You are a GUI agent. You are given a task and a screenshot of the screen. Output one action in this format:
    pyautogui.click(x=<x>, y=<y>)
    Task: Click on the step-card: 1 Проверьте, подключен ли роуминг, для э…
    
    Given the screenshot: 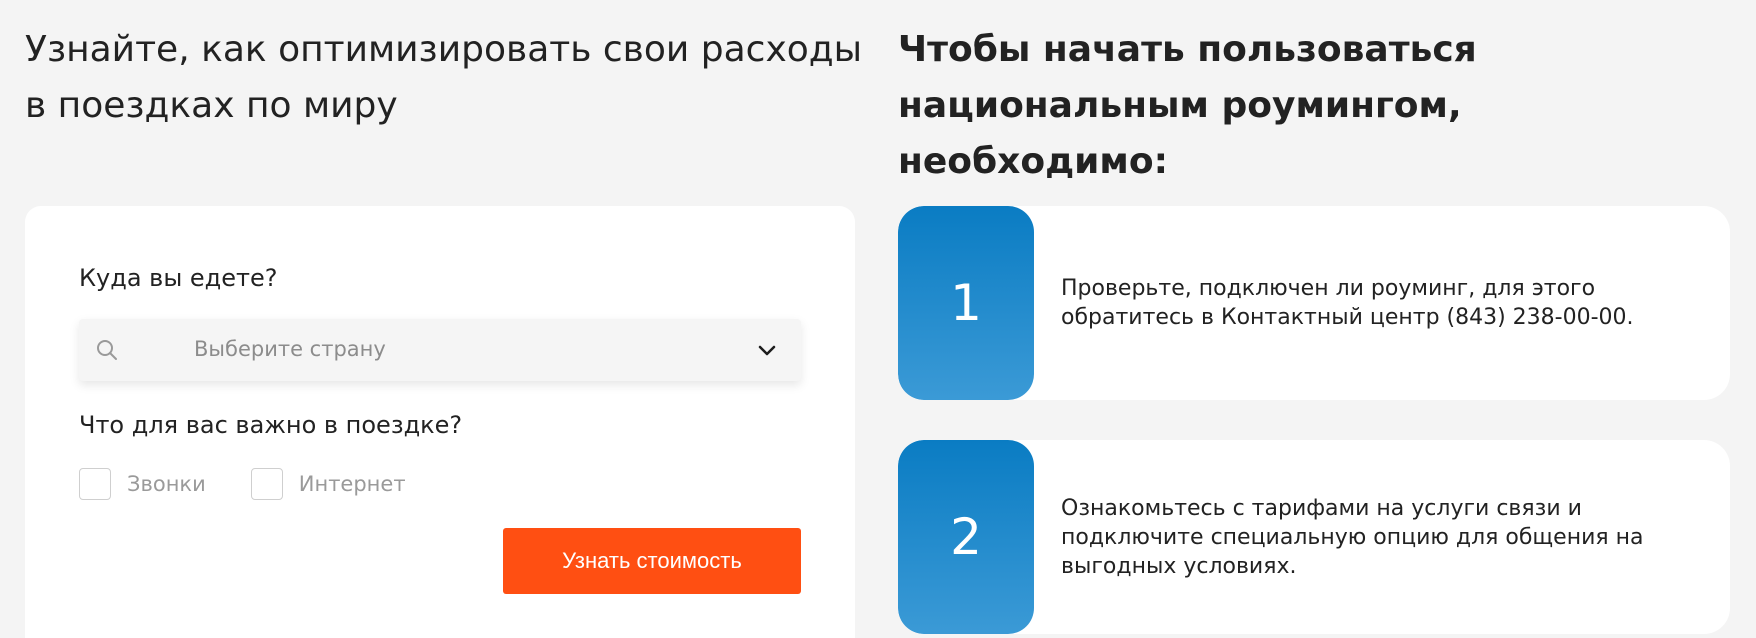 What is the action you would take?
    pyautogui.click(x=1314, y=303)
    